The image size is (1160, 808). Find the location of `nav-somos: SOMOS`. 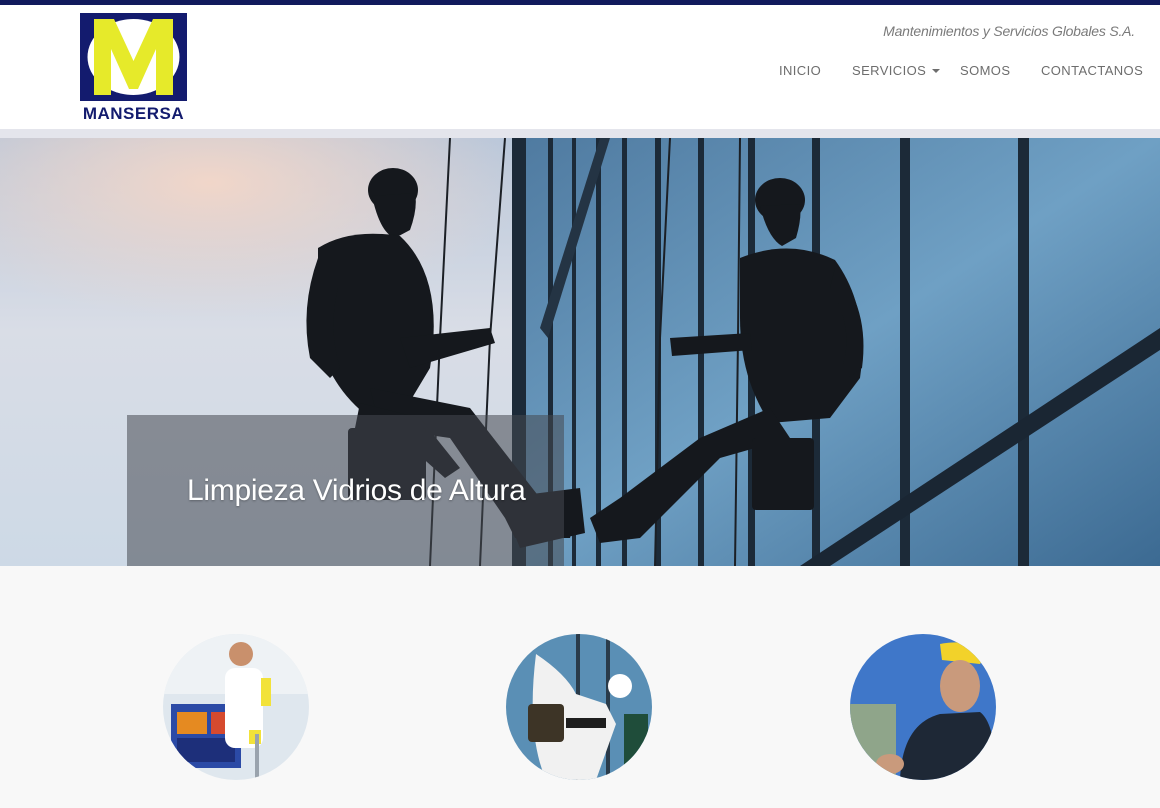

nav-somos: SOMOS is located at coordinates (985, 70).